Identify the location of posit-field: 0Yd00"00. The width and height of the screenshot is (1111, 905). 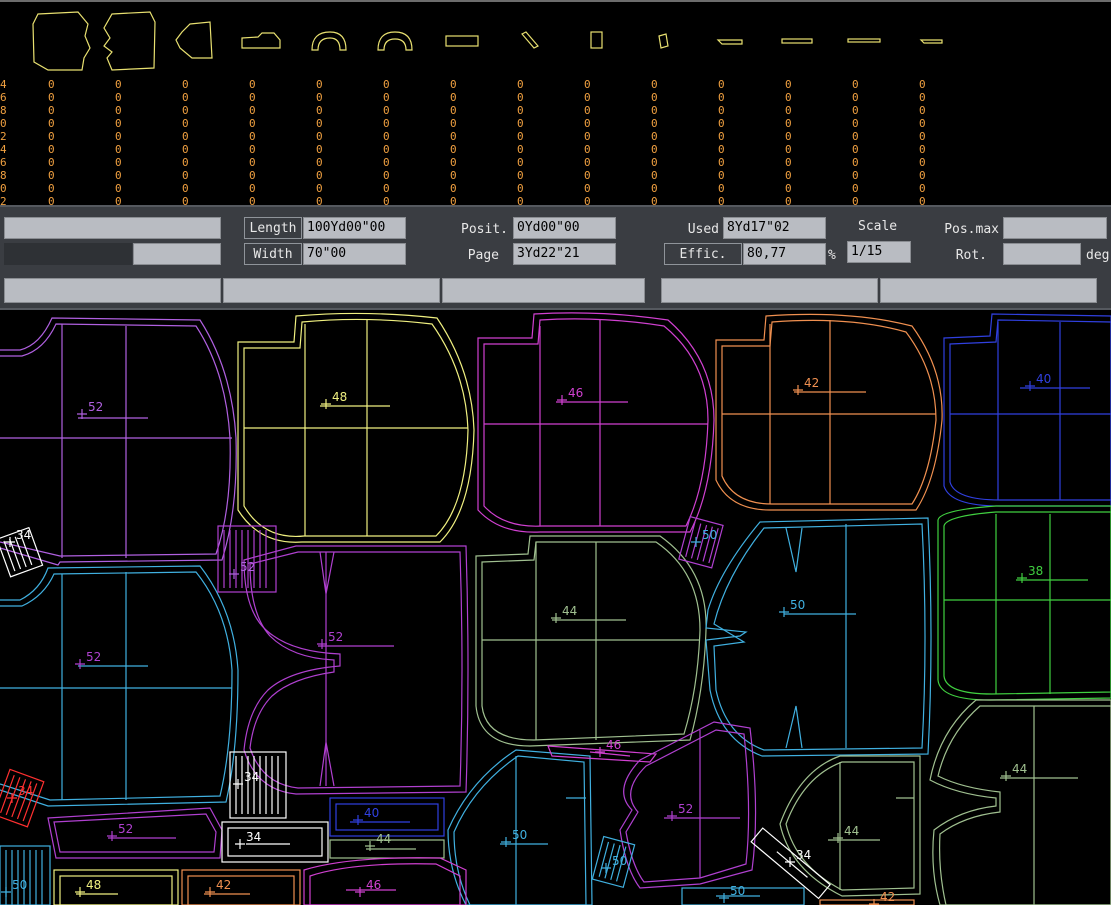
(564, 228).